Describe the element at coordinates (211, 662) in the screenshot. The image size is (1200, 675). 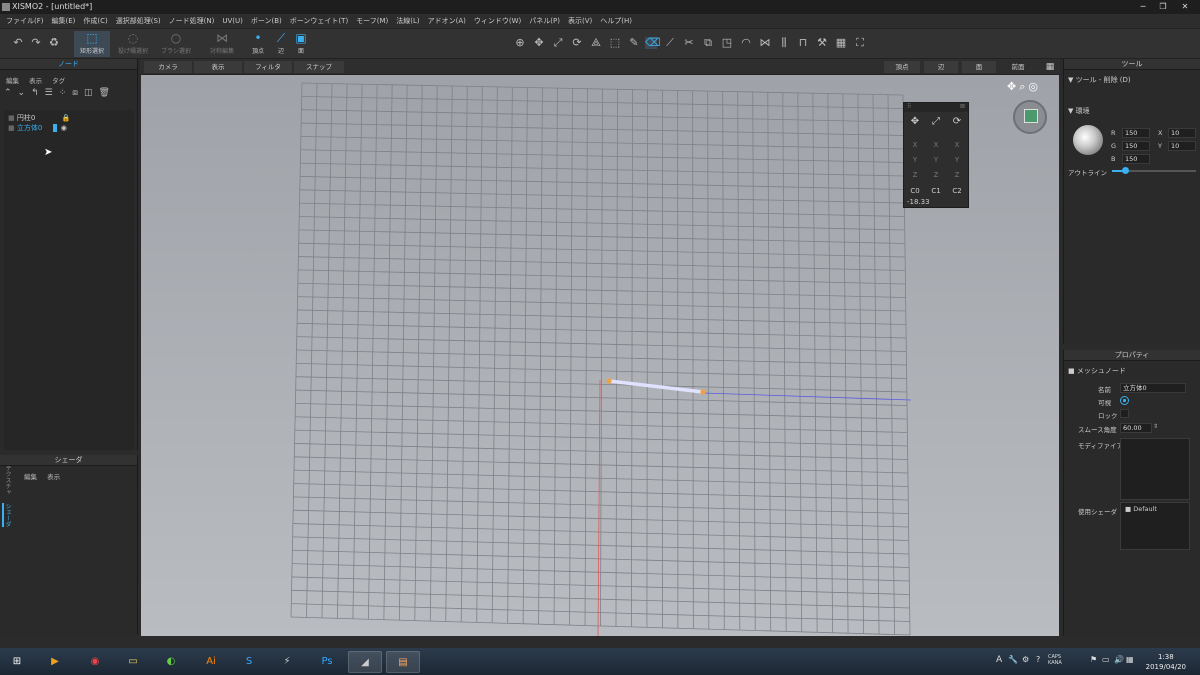
I see `illustrator-icon: Ai` at that location.